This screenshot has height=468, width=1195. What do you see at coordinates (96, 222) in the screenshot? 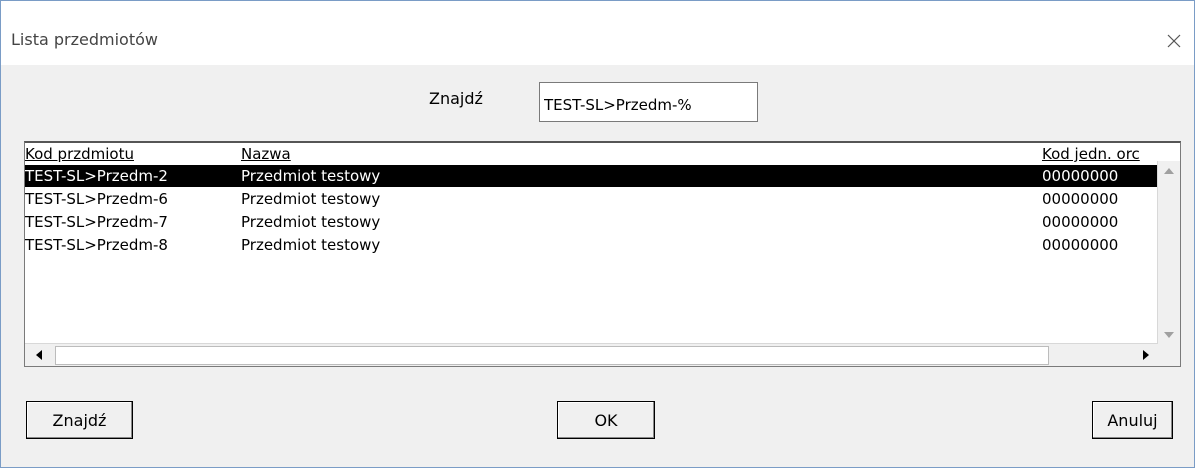
I see `row-code: TEST-SL>Przedm-7` at bounding box center [96, 222].